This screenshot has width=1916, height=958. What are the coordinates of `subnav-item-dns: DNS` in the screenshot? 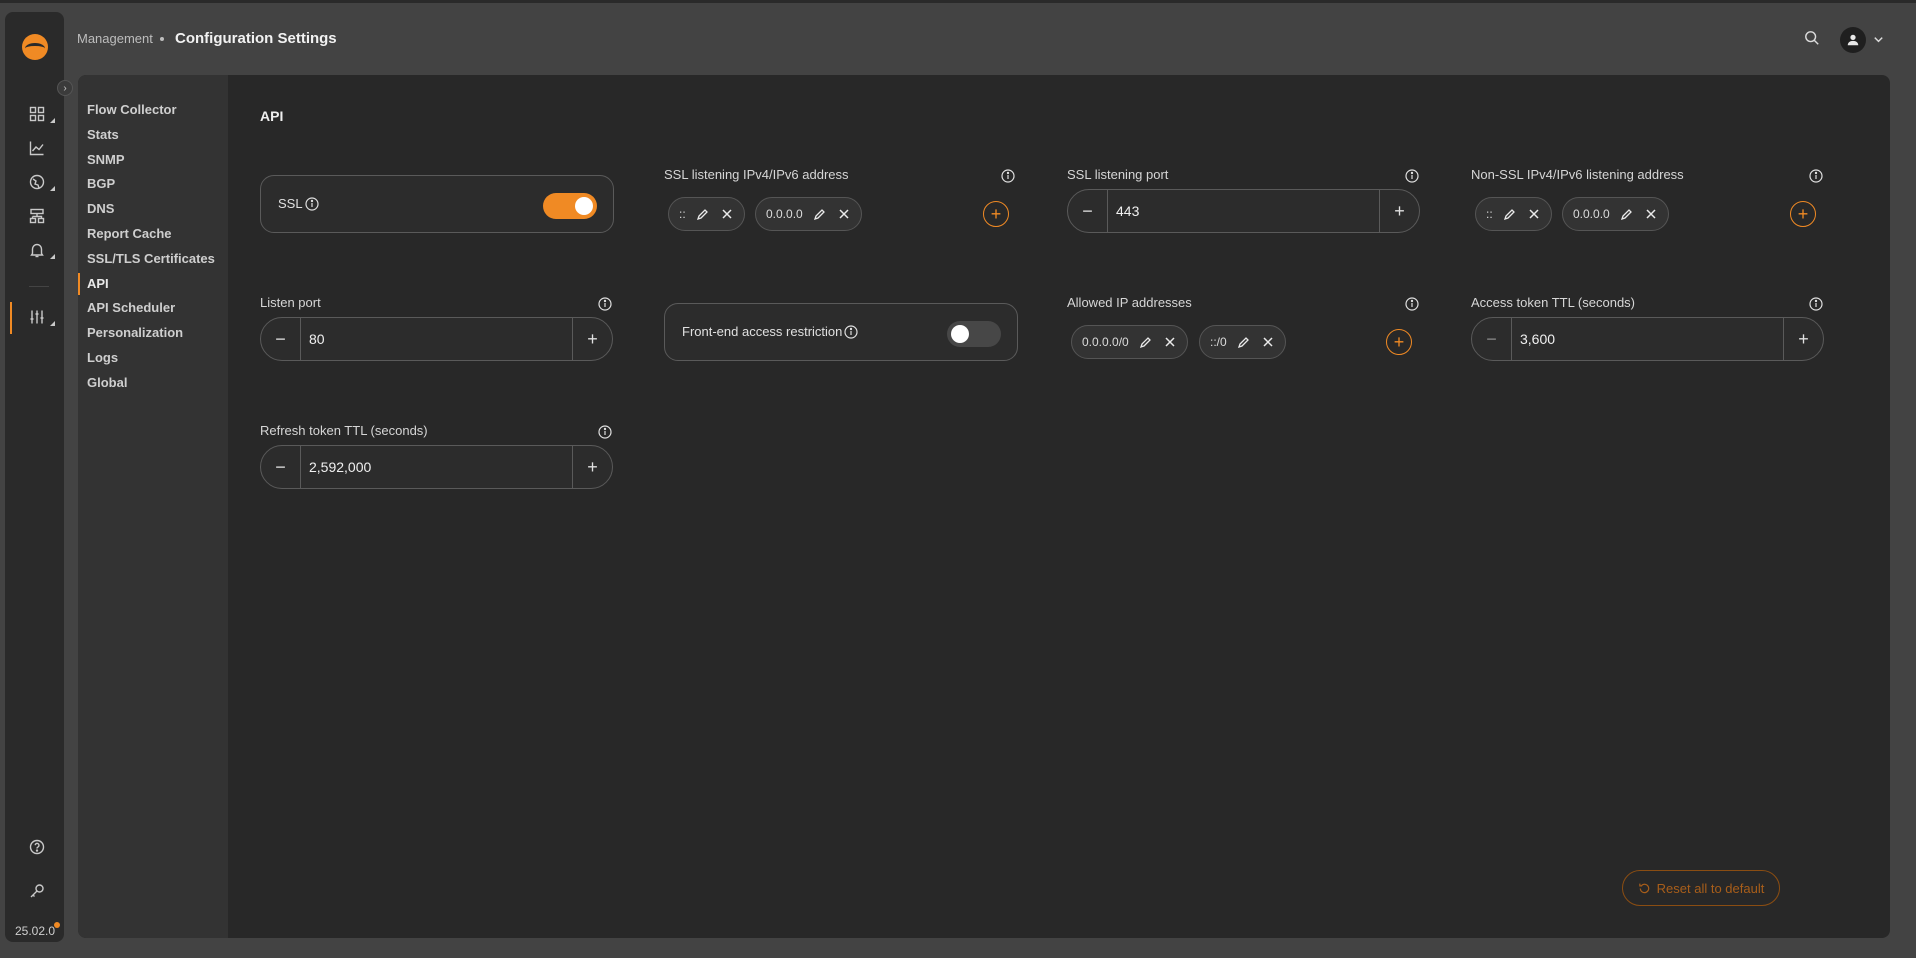 It's located at (100, 208).